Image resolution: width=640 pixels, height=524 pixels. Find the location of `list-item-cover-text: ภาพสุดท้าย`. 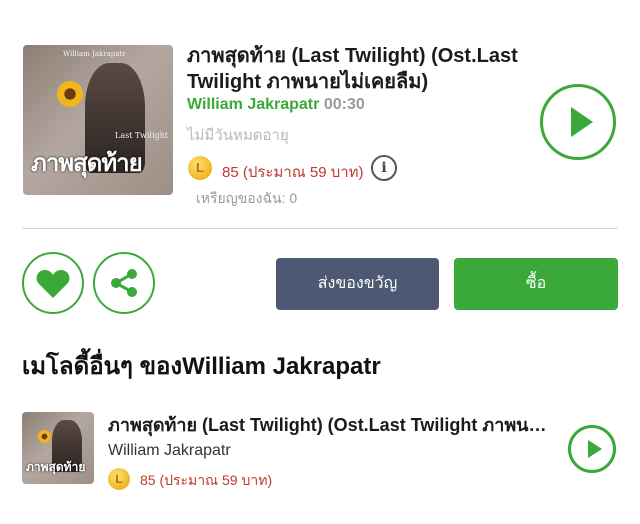

list-item-cover-text: ภาพสุดท้าย is located at coordinates (56, 467).